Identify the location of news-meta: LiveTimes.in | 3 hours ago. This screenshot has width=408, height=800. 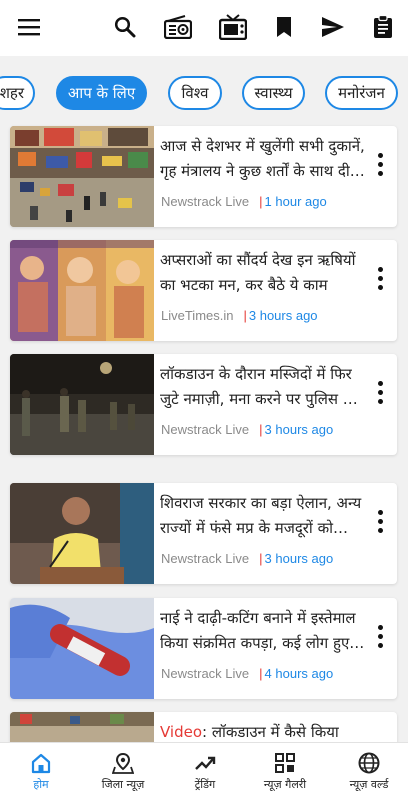
(239, 315).